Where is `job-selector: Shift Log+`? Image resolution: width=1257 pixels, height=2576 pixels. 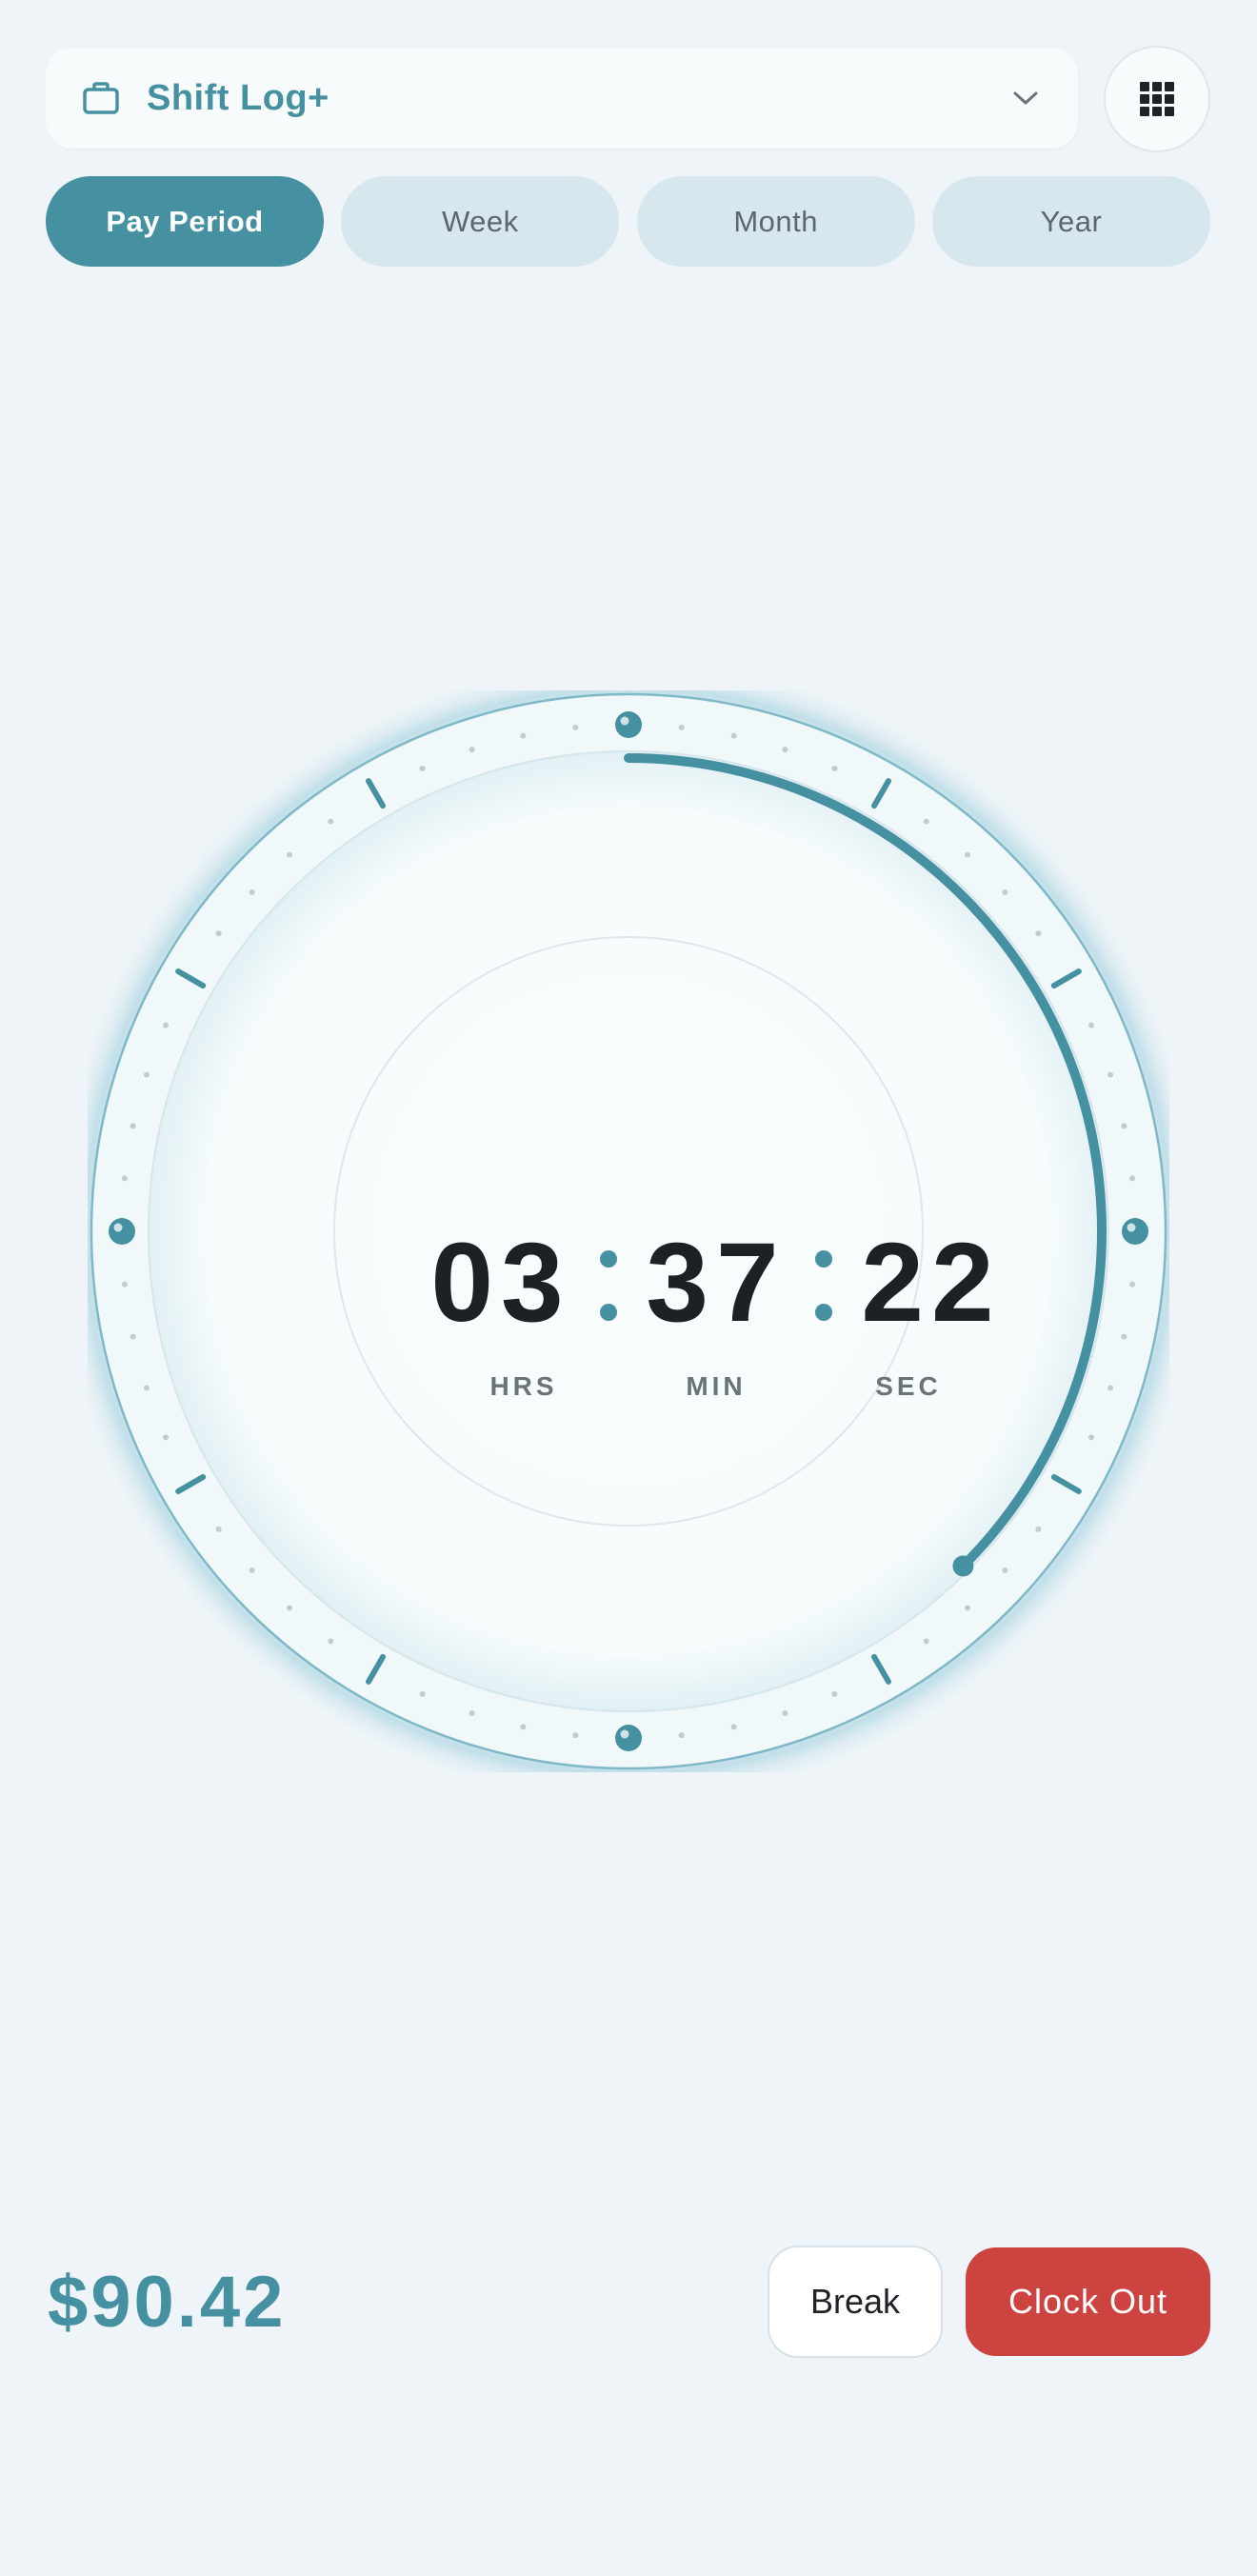
job-selector: Shift Log+ is located at coordinates (562, 98).